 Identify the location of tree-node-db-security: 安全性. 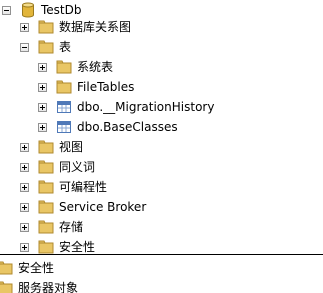
(58, 247).